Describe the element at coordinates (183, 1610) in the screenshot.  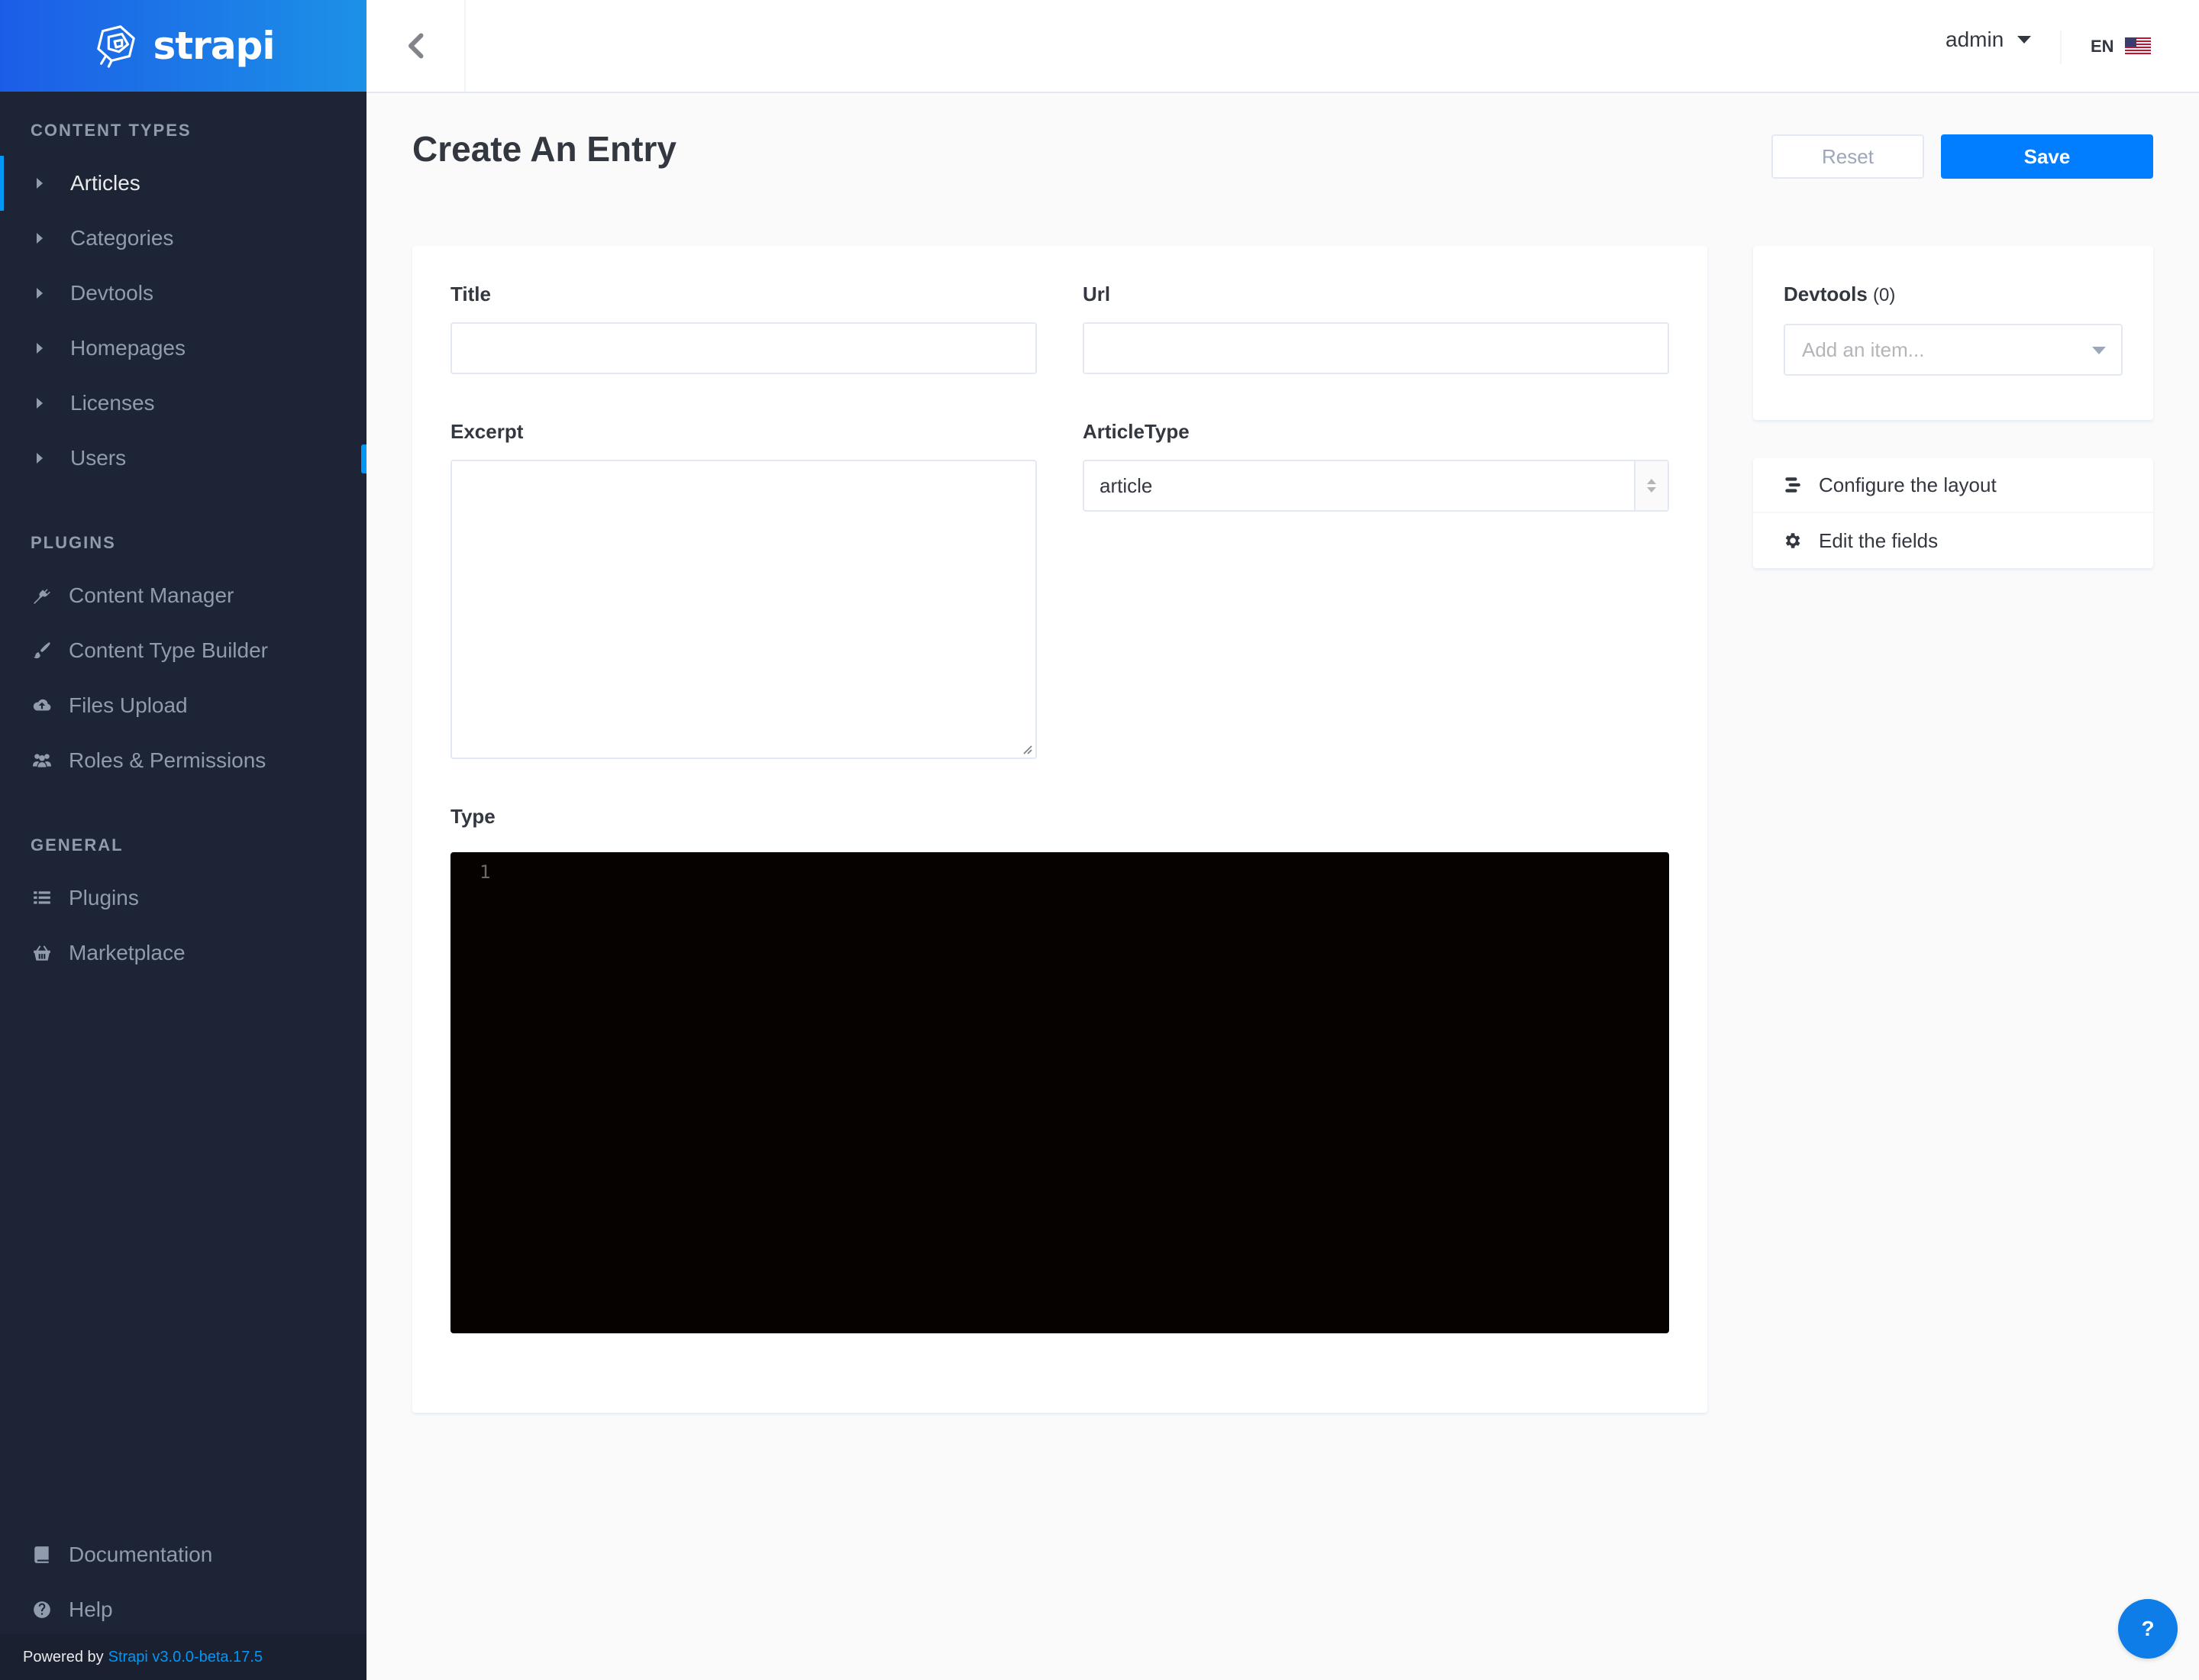
I see `sidebar-item-help: Help` at that location.